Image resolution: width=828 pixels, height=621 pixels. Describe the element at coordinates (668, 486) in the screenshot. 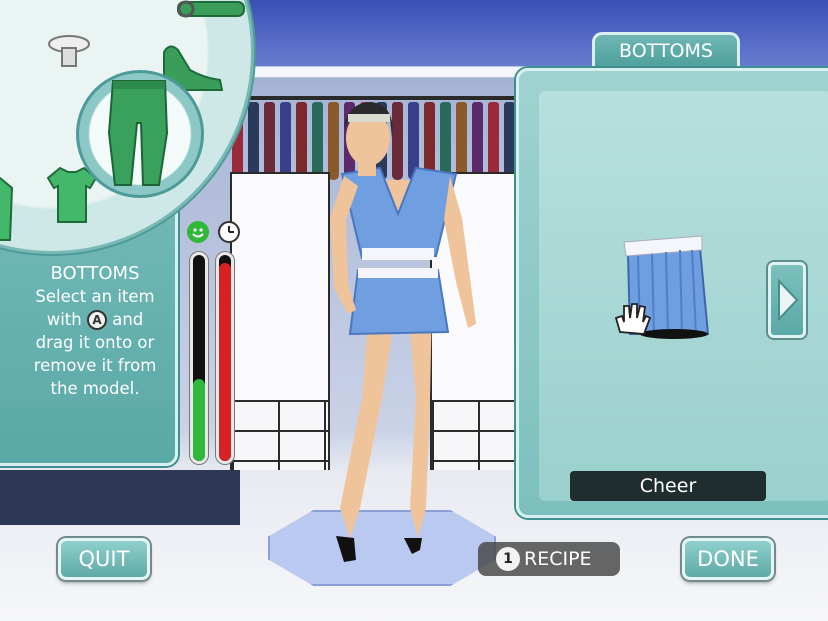

I see `item-name: Cheer` at that location.